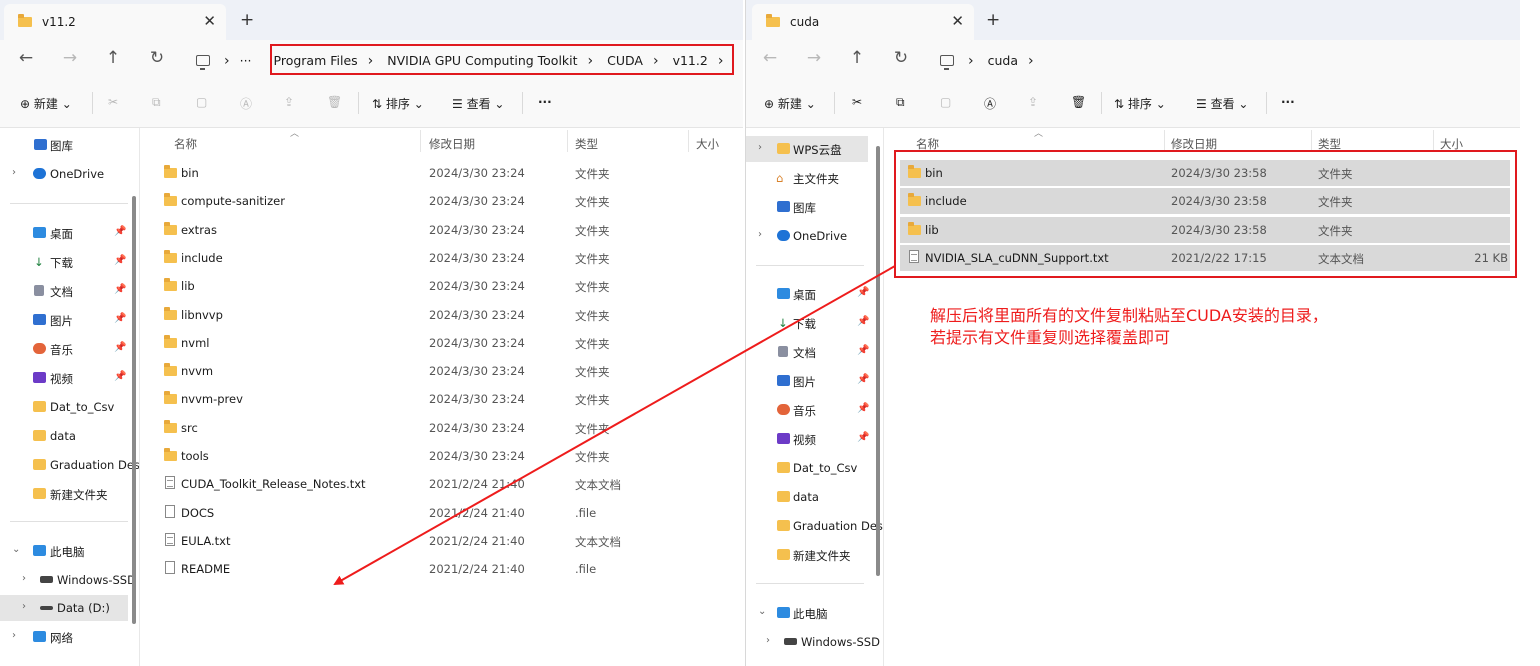  I want to click on sidebar-item-home: ⌂ 主文件夹, so click(814, 178).